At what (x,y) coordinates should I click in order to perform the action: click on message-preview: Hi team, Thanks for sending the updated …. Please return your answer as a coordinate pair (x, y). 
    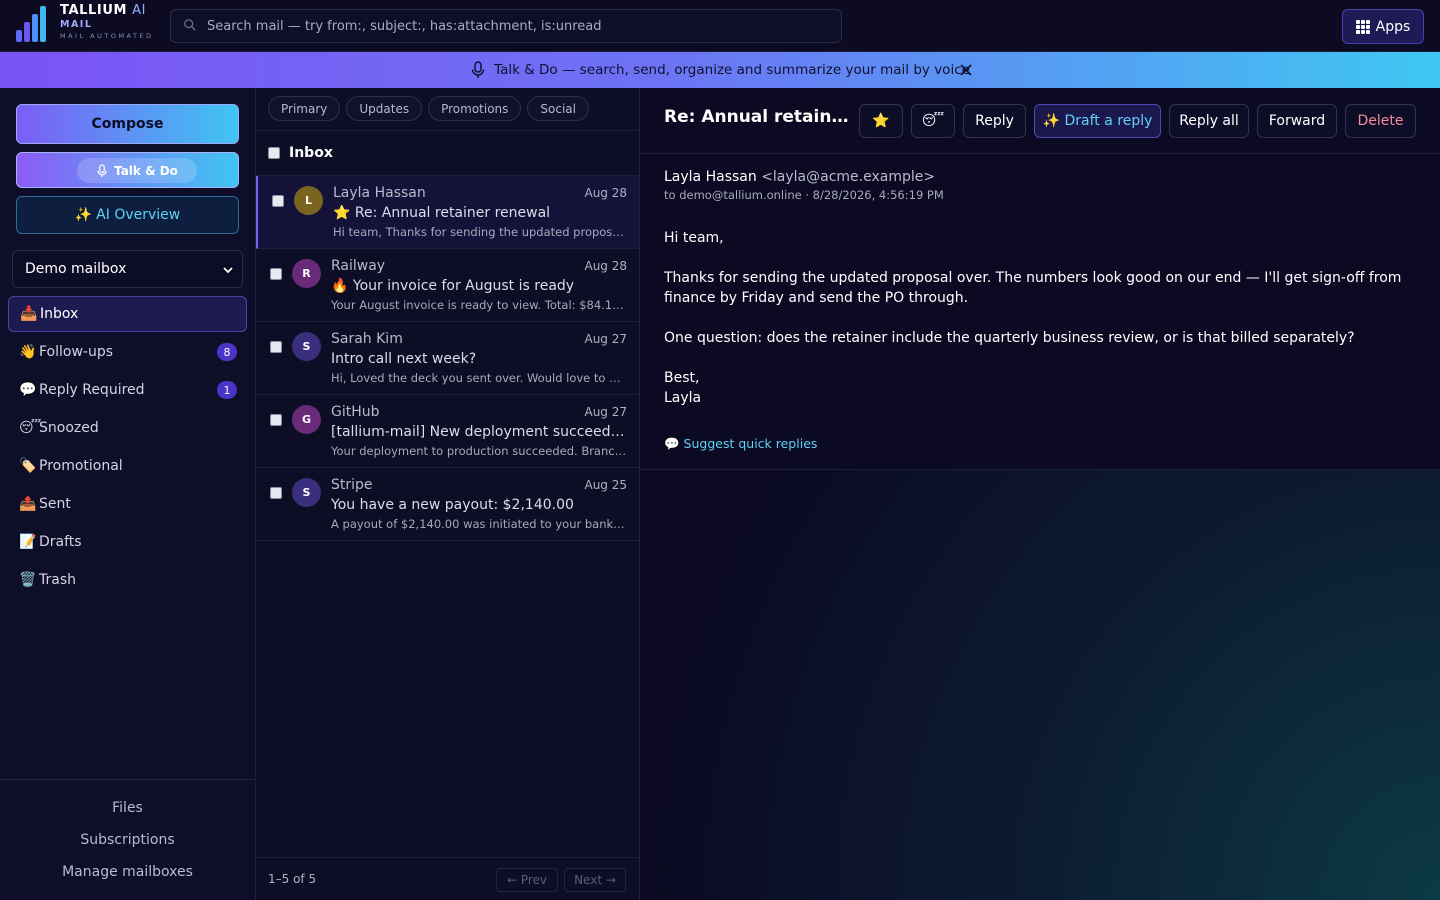
    Looking at the image, I should click on (481, 232).